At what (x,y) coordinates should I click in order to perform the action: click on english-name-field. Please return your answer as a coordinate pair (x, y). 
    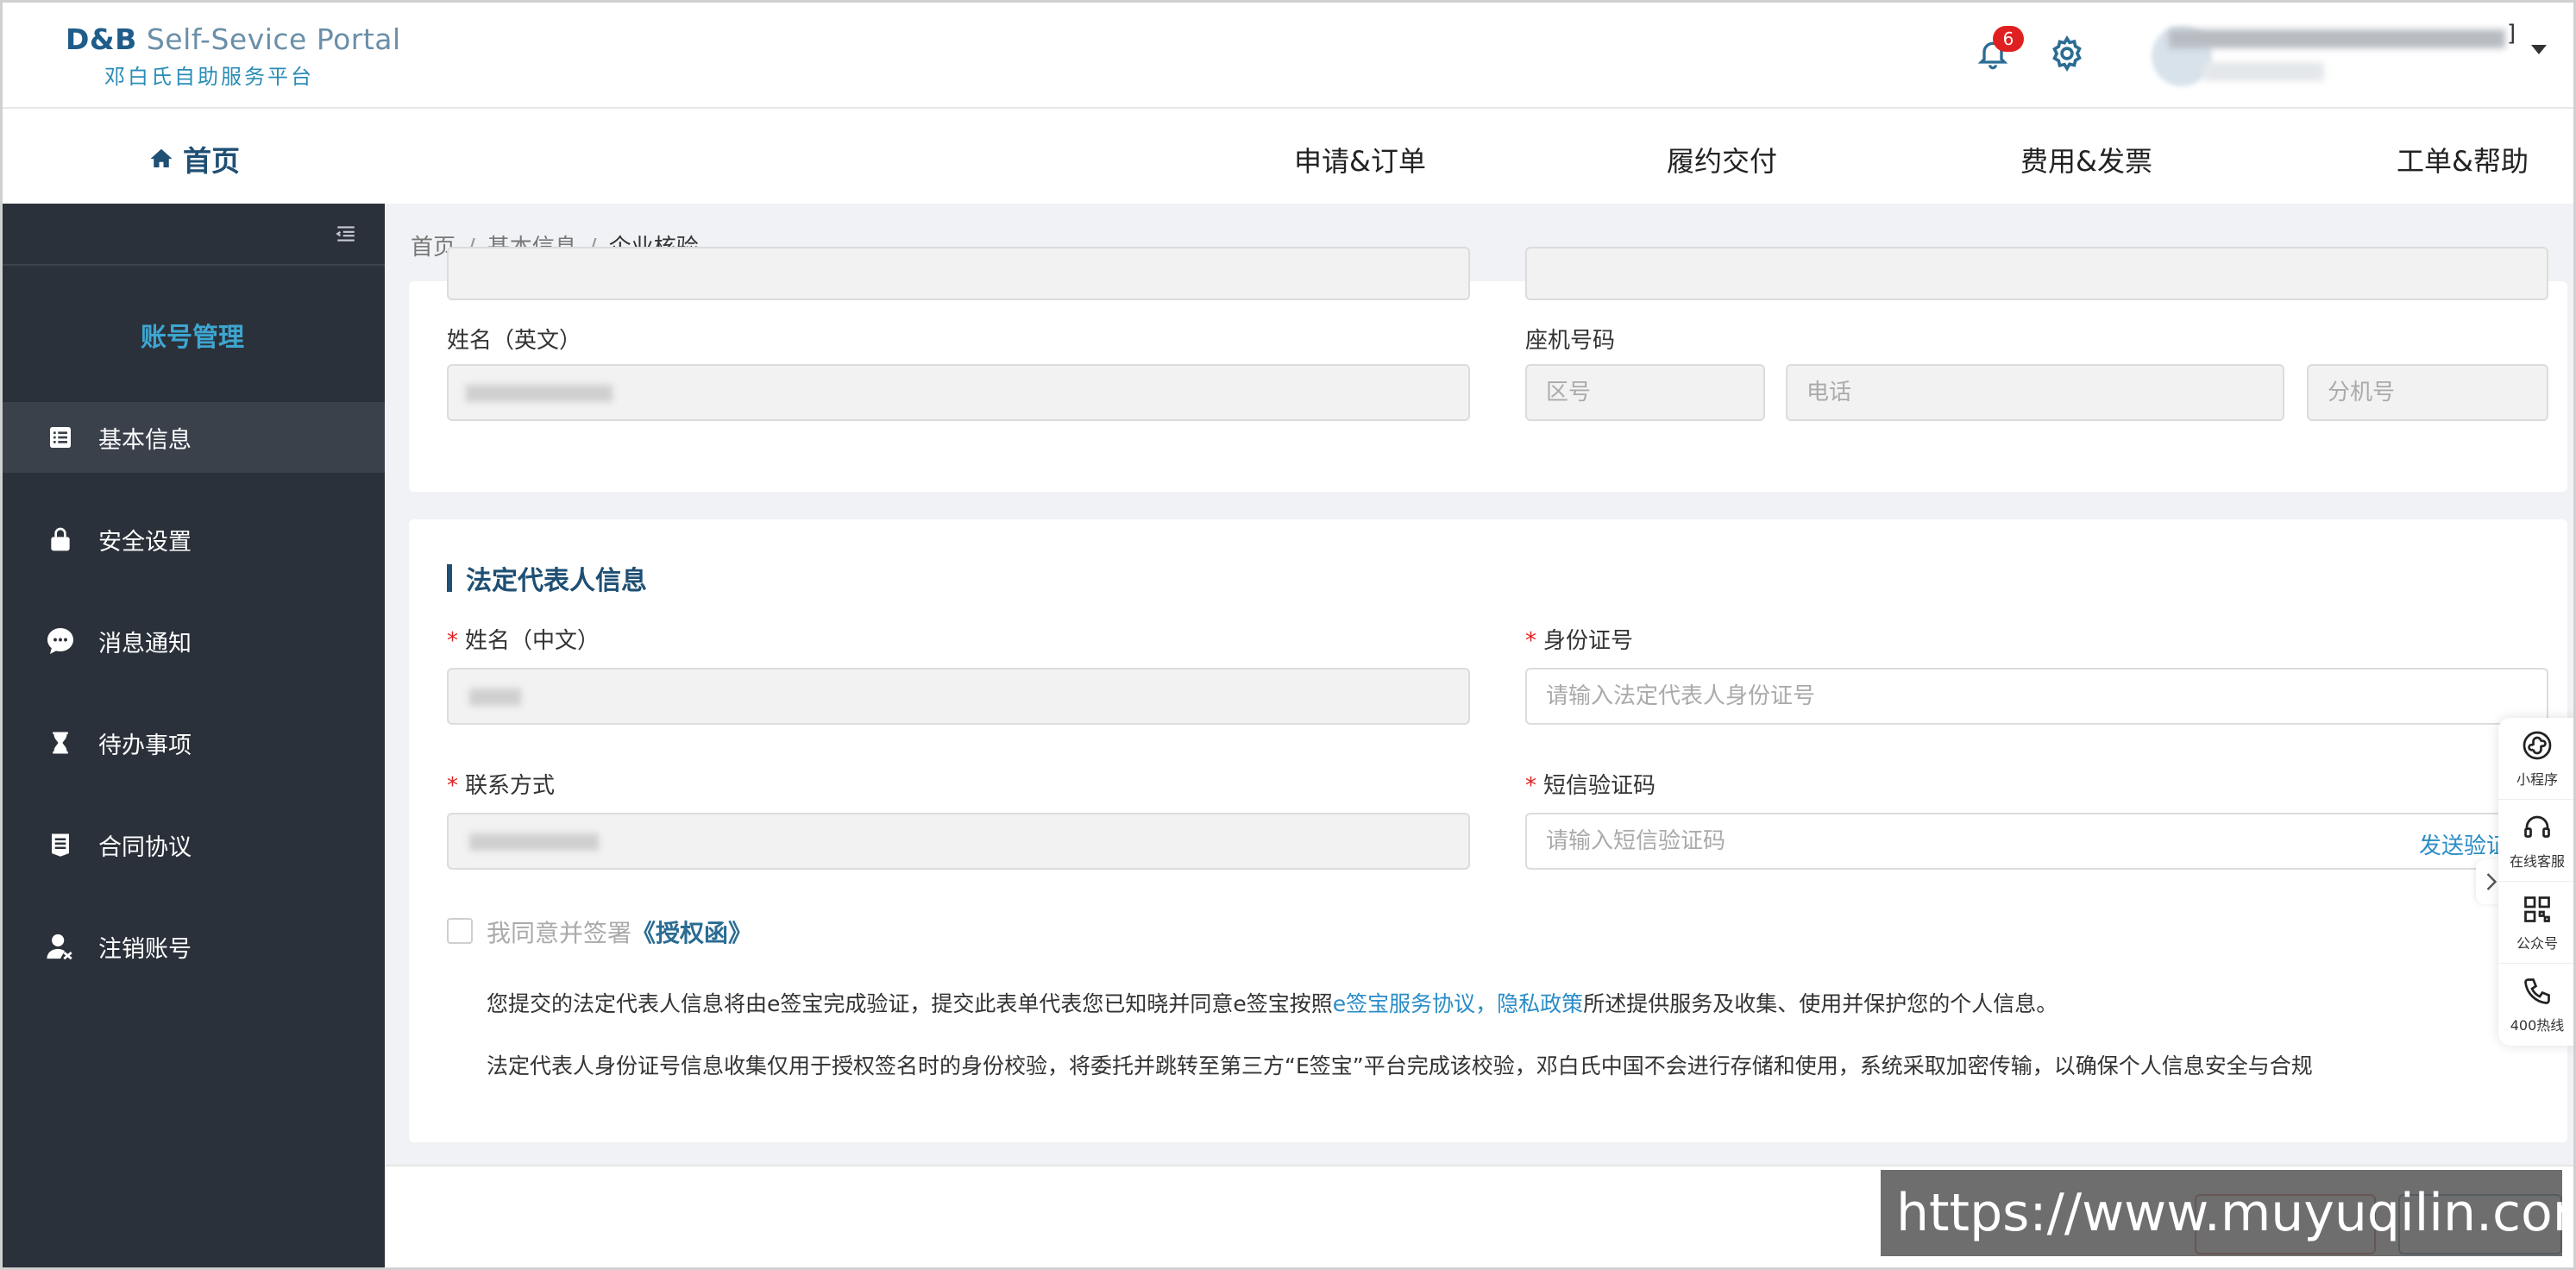
    Looking at the image, I should click on (958, 392).